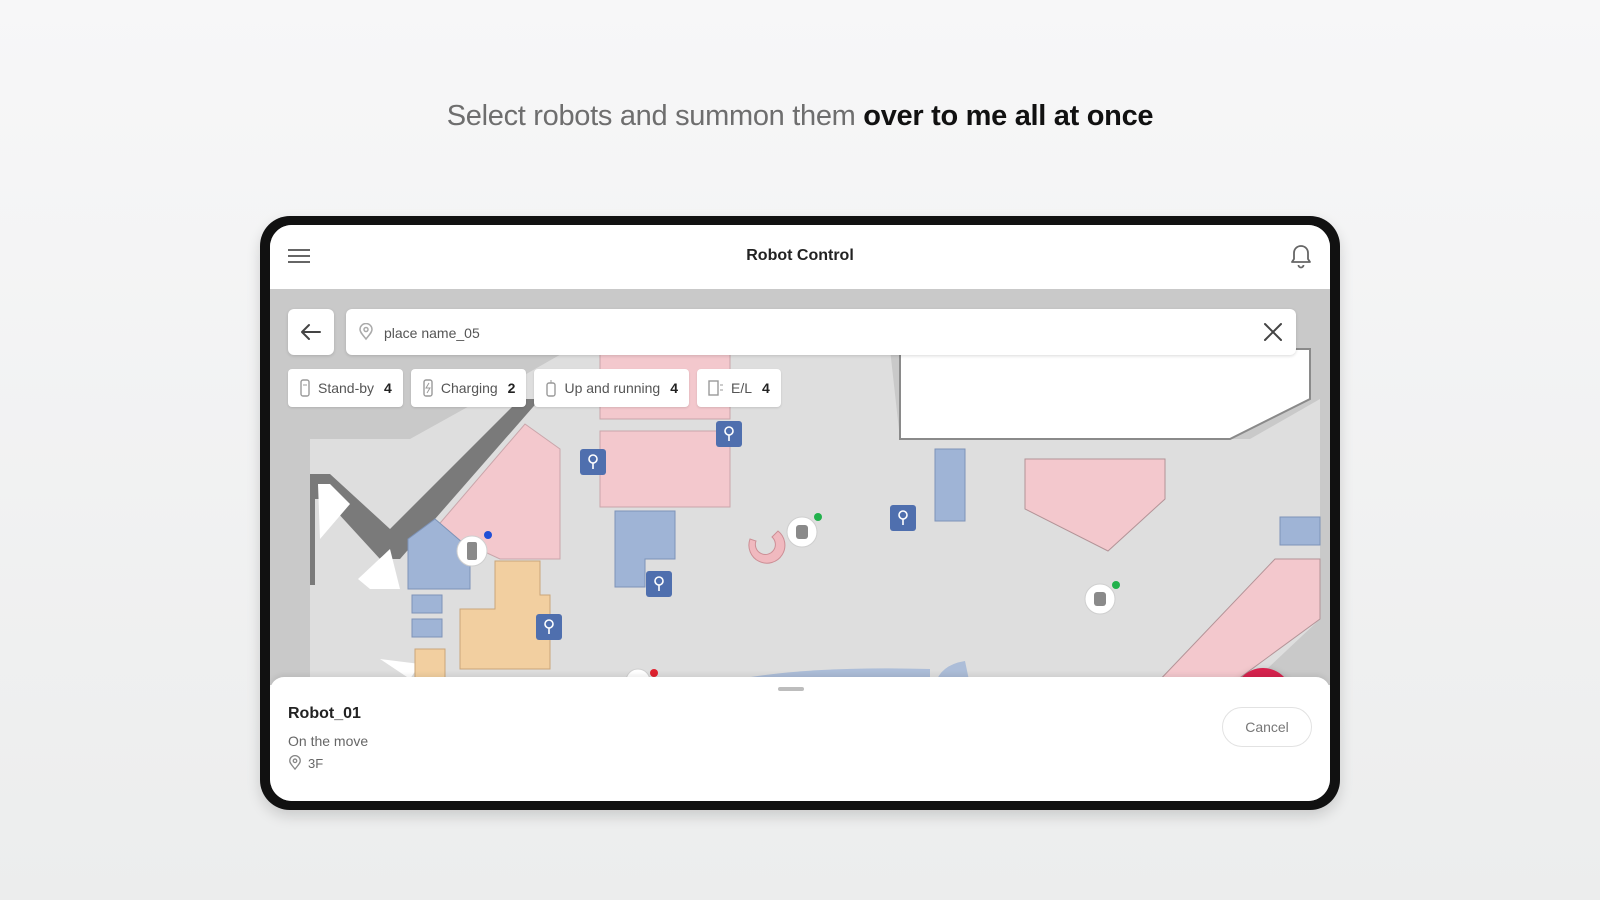 The width and height of the screenshot is (1600, 900). Describe the element at coordinates (305, 763) in the screenshot. I see `robot-floor: 3F` at that location.